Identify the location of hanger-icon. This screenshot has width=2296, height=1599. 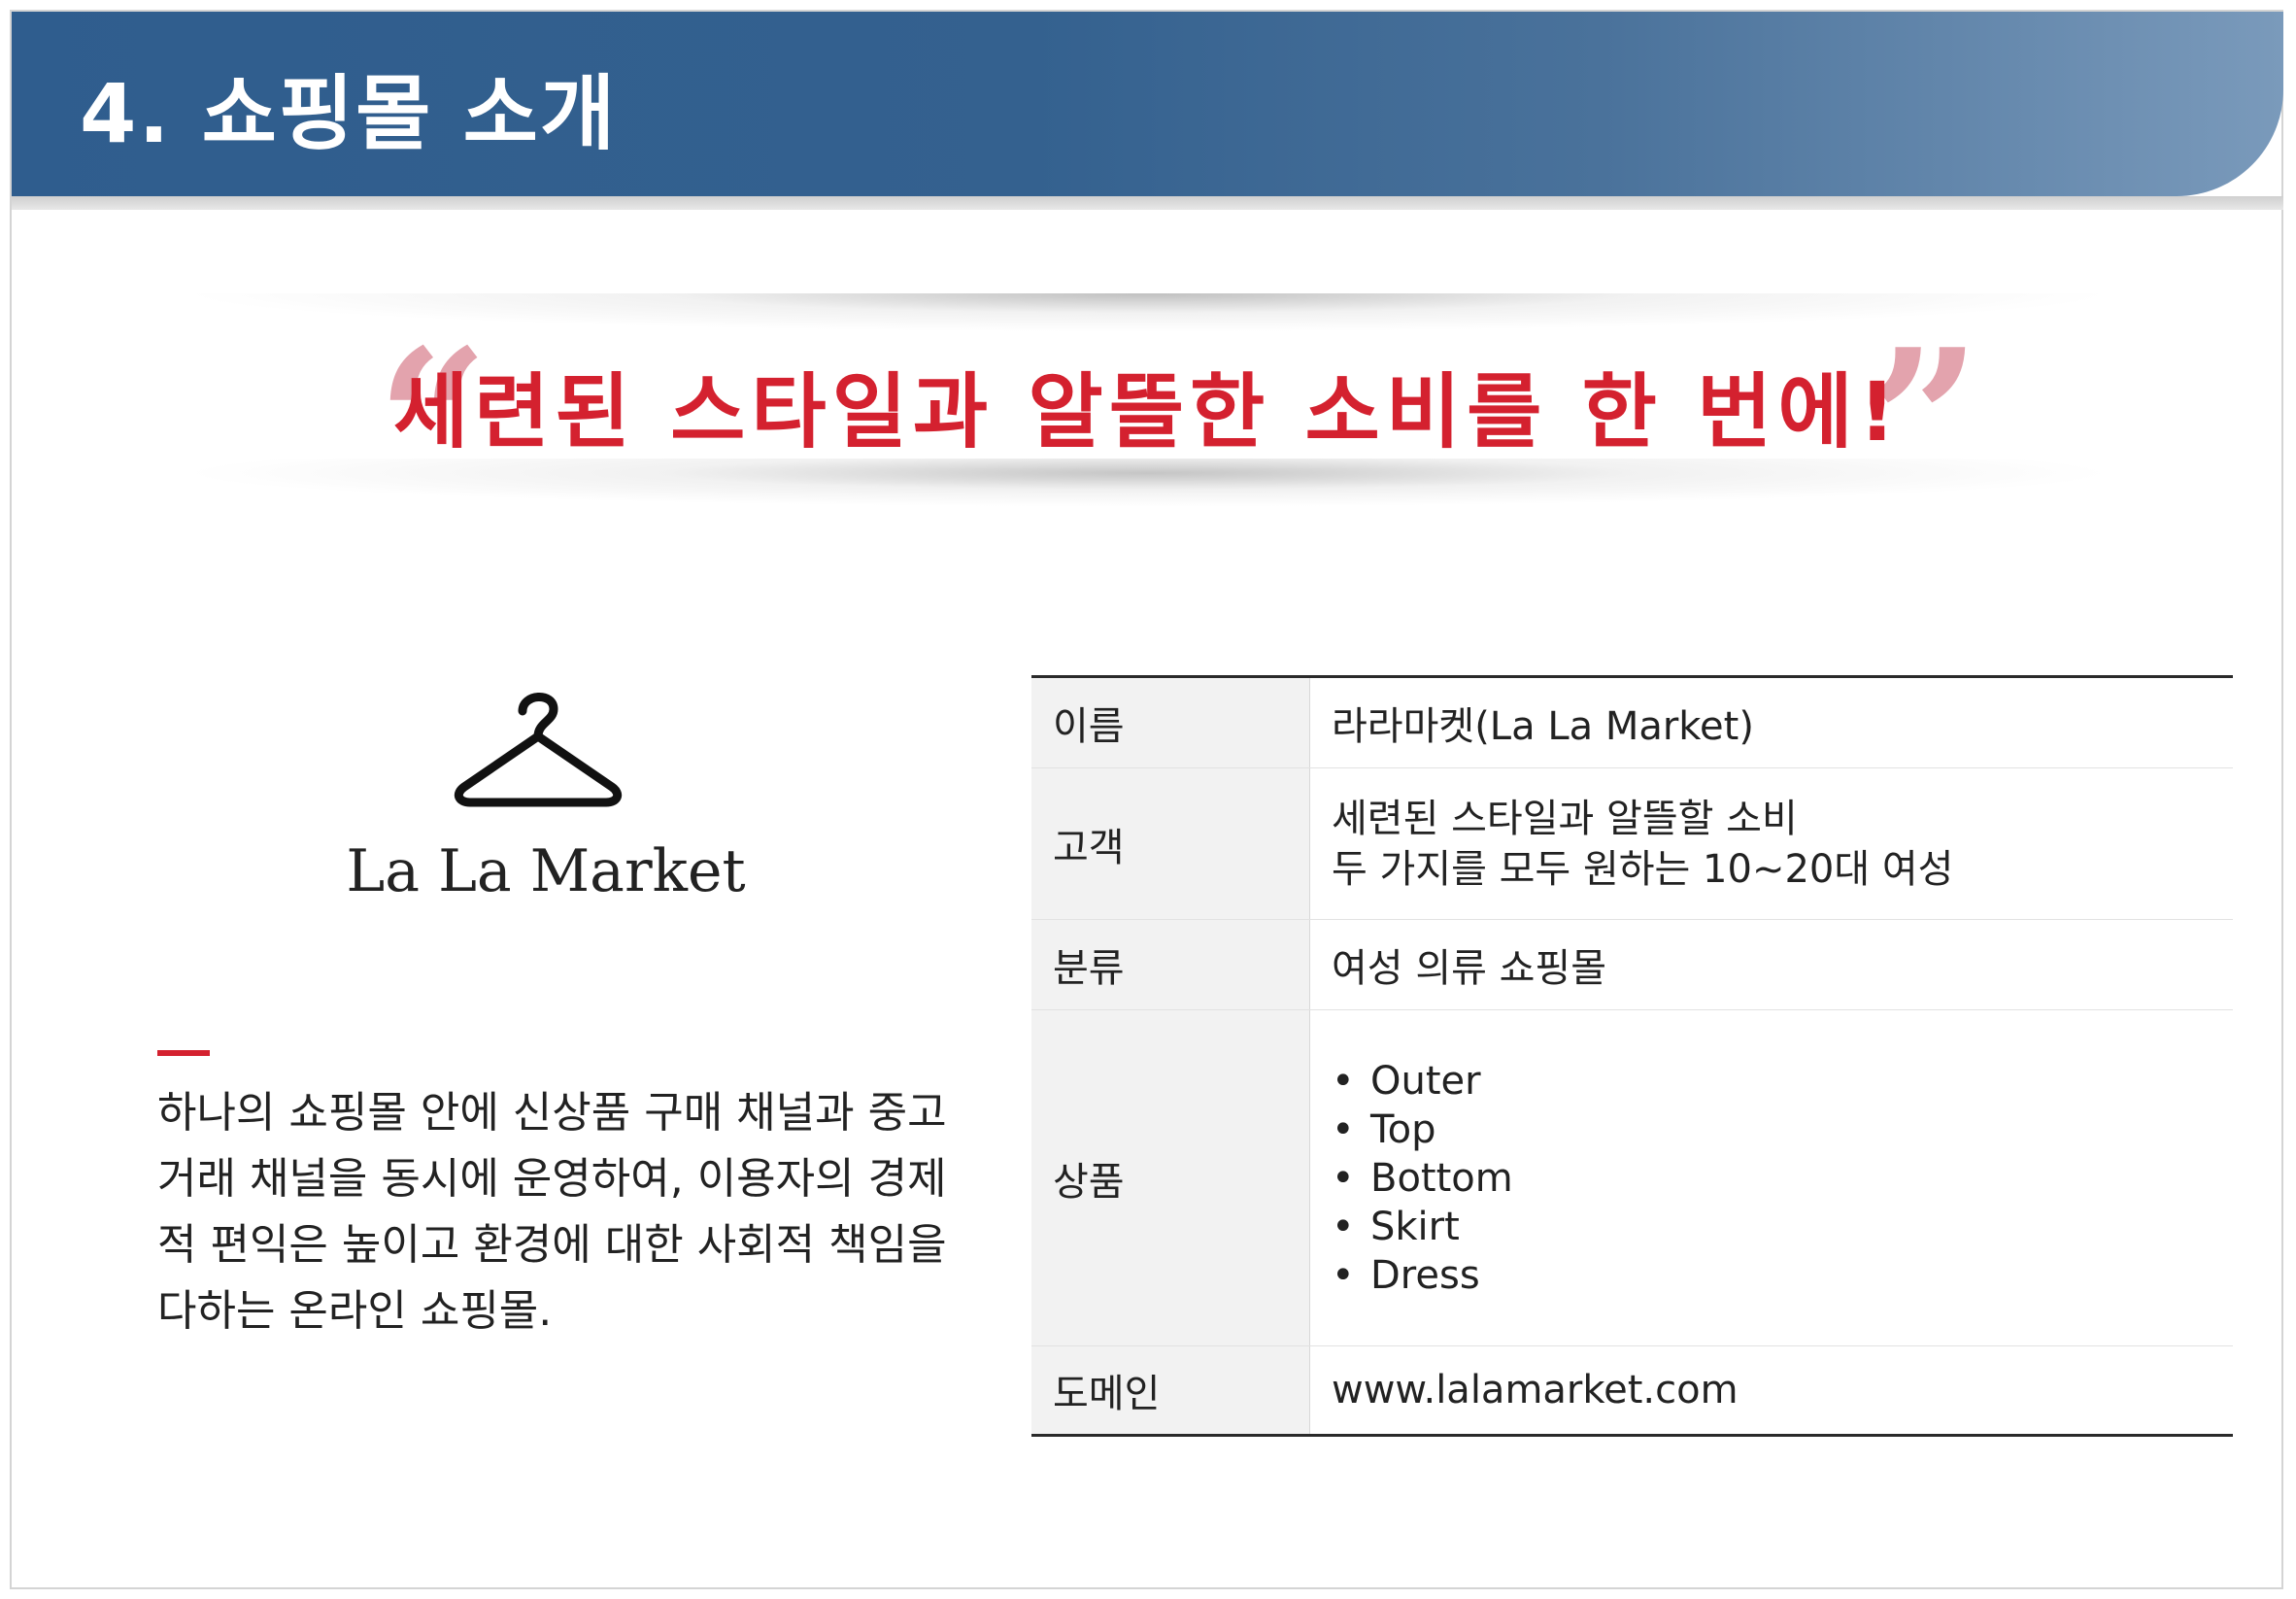
(538, 750).